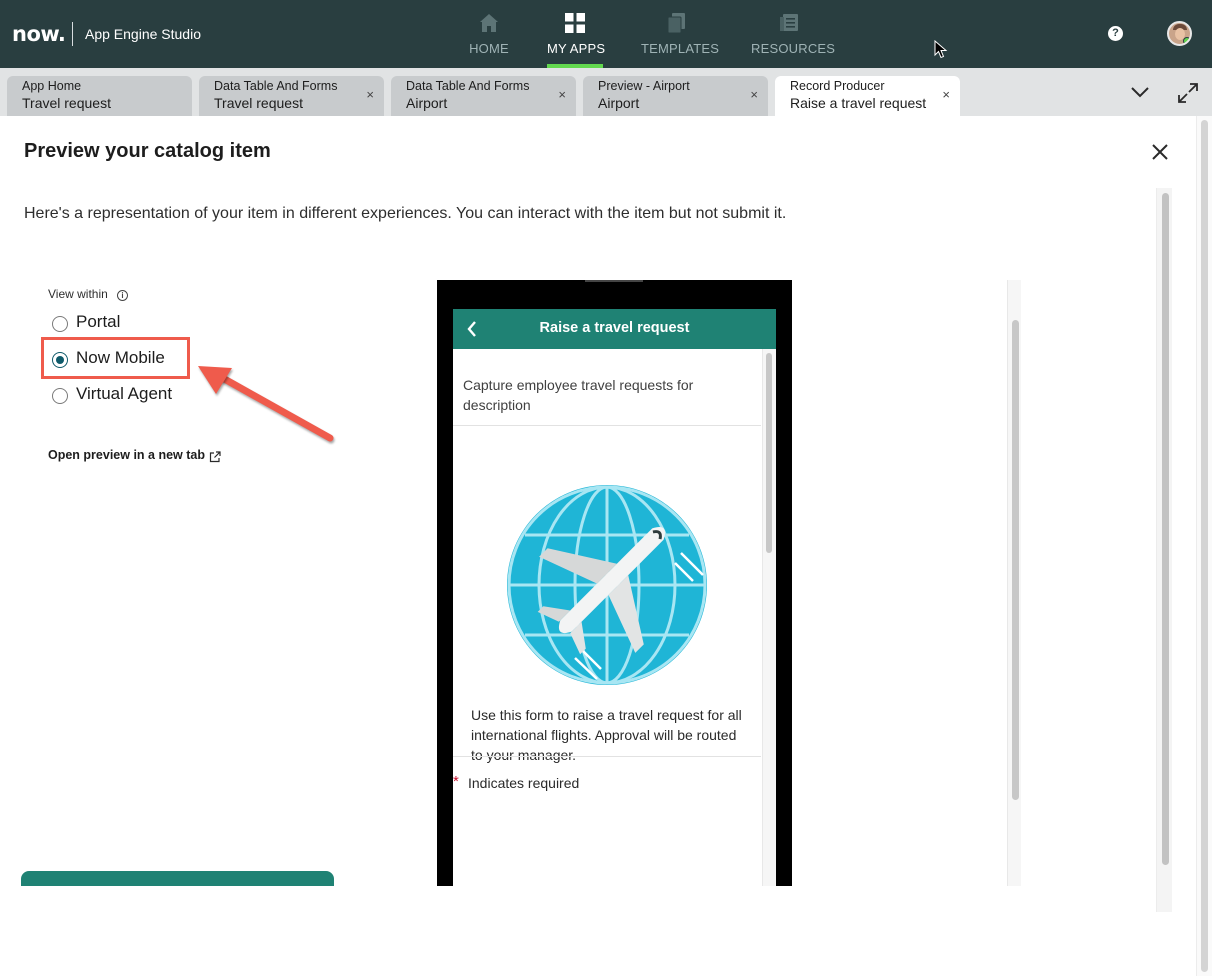 The width and height of the screenshot is (1212, 976). Describe the element at coordinates (793, 48) in the screenshot. I see `nav-resources-label: RESOURCES` at that location.